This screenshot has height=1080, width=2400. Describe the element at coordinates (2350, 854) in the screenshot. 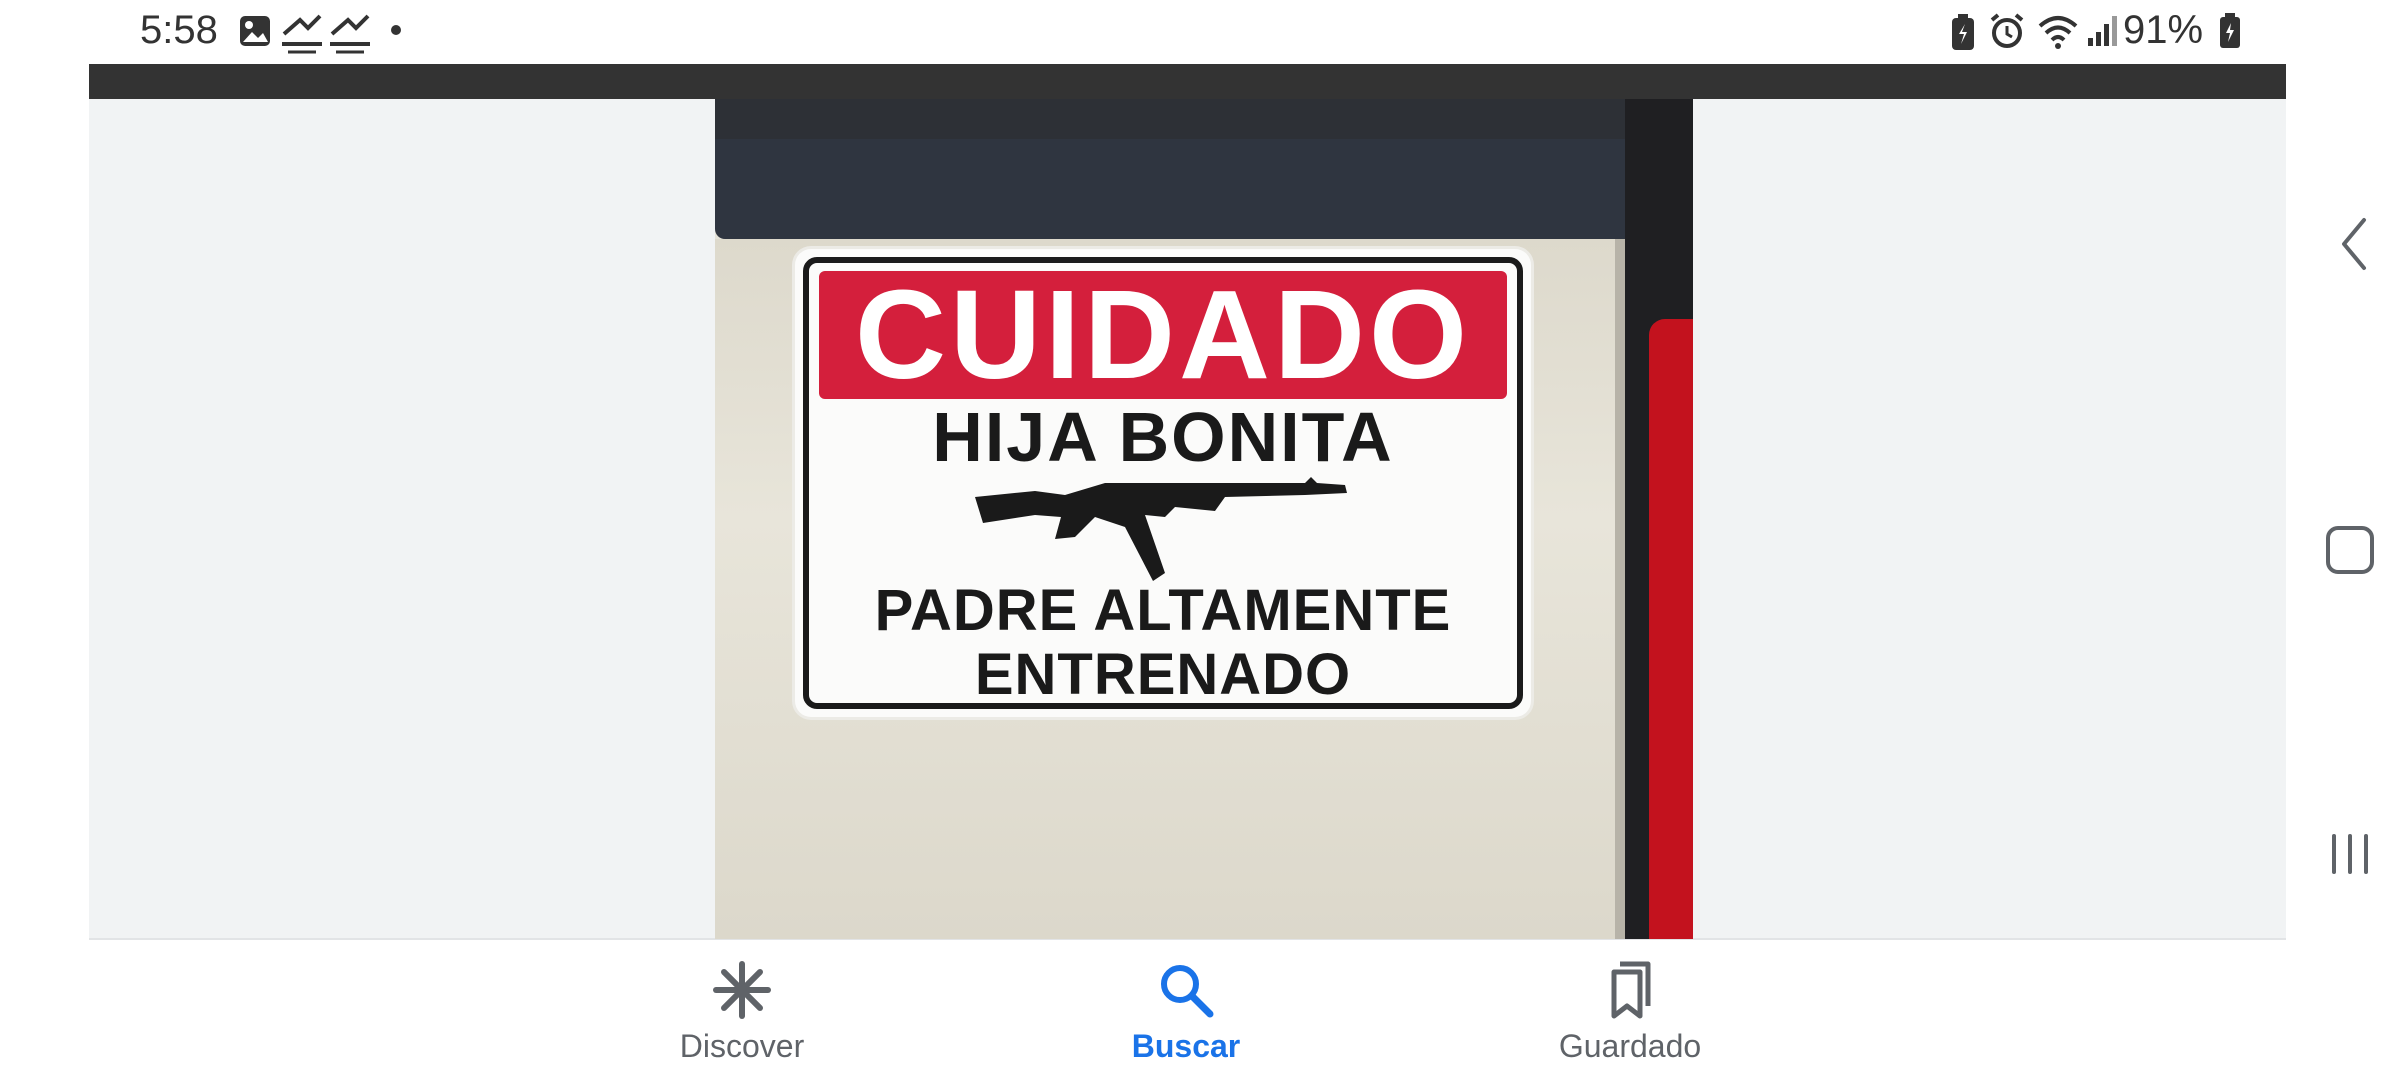

I see `recents-icon` at that location.